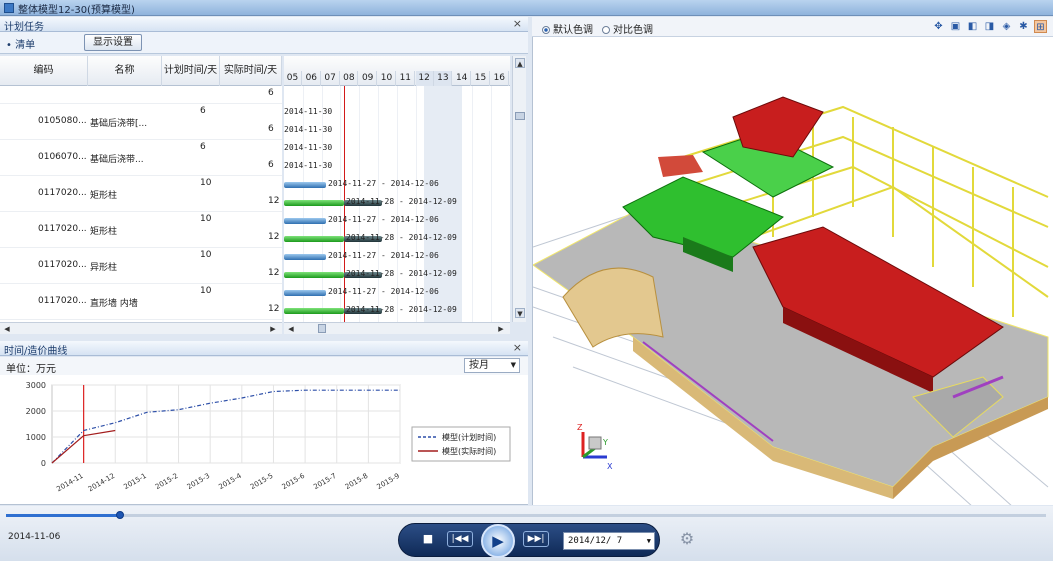 Image resolution: width=1053 pixels, height=561 pixels. Describe the element at coordinates (141, 95) in the screenshot. I see `table-row: 66` at that location.